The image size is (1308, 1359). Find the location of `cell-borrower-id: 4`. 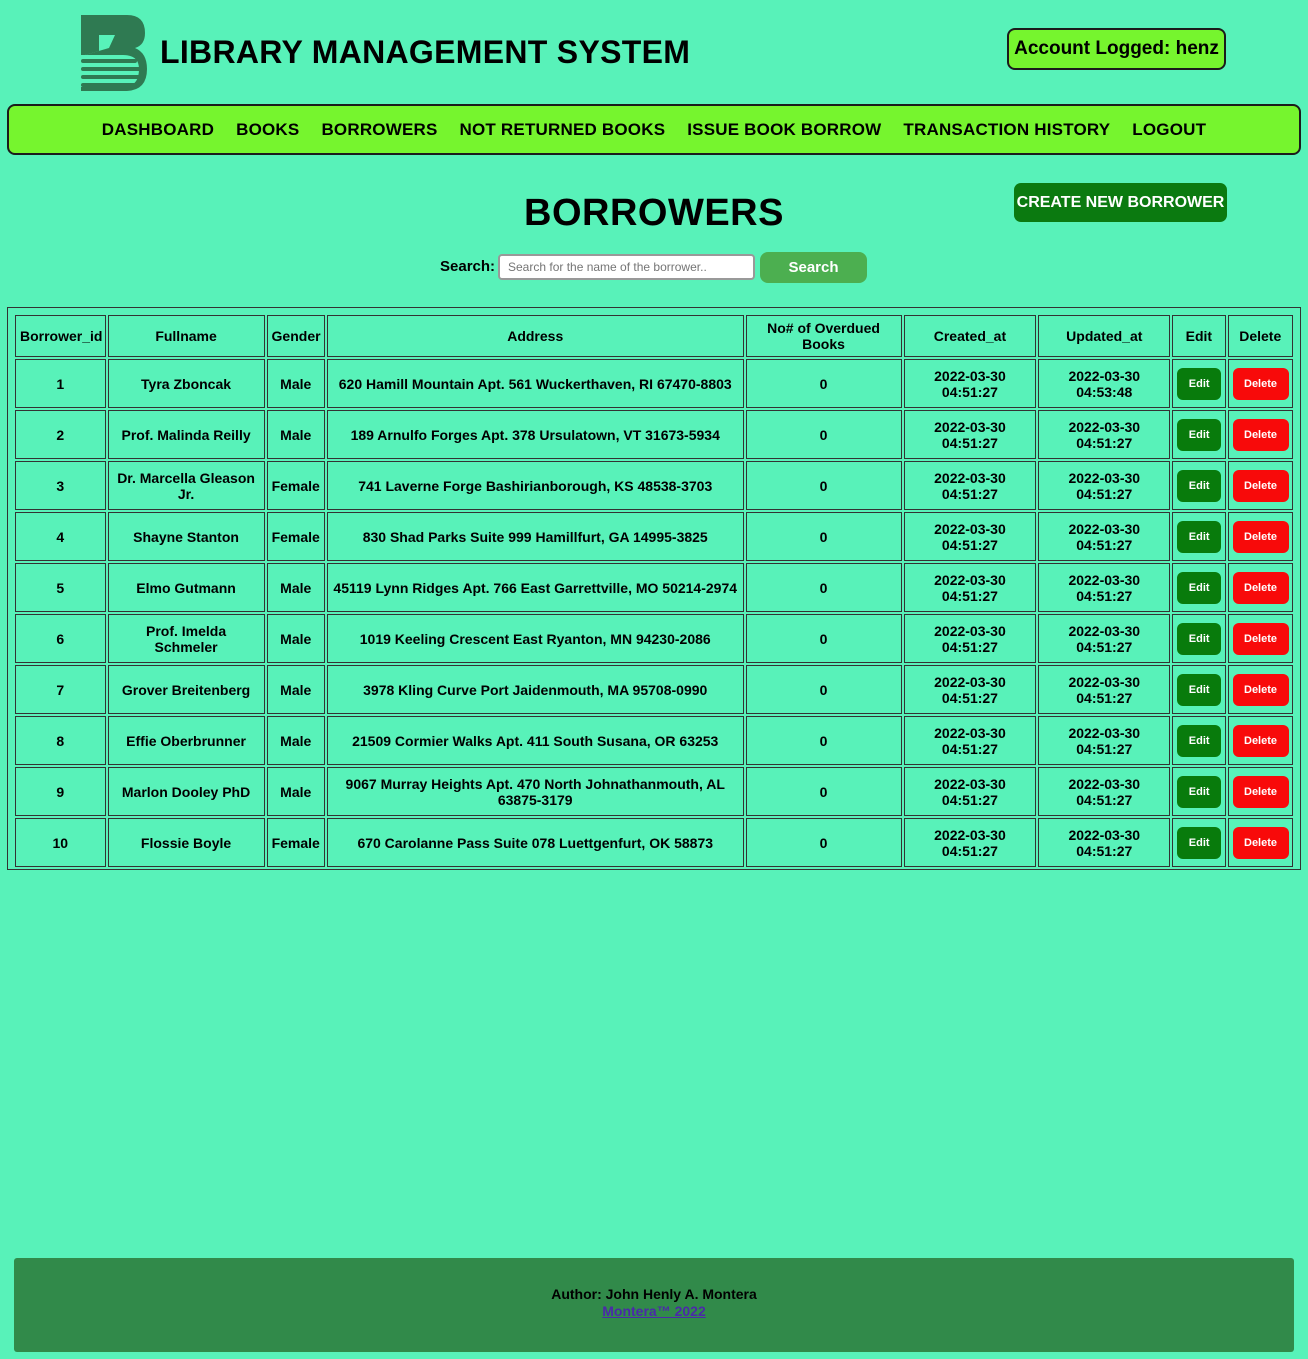

cell-borrower-id: 4 is located at coordinates (60, 536).